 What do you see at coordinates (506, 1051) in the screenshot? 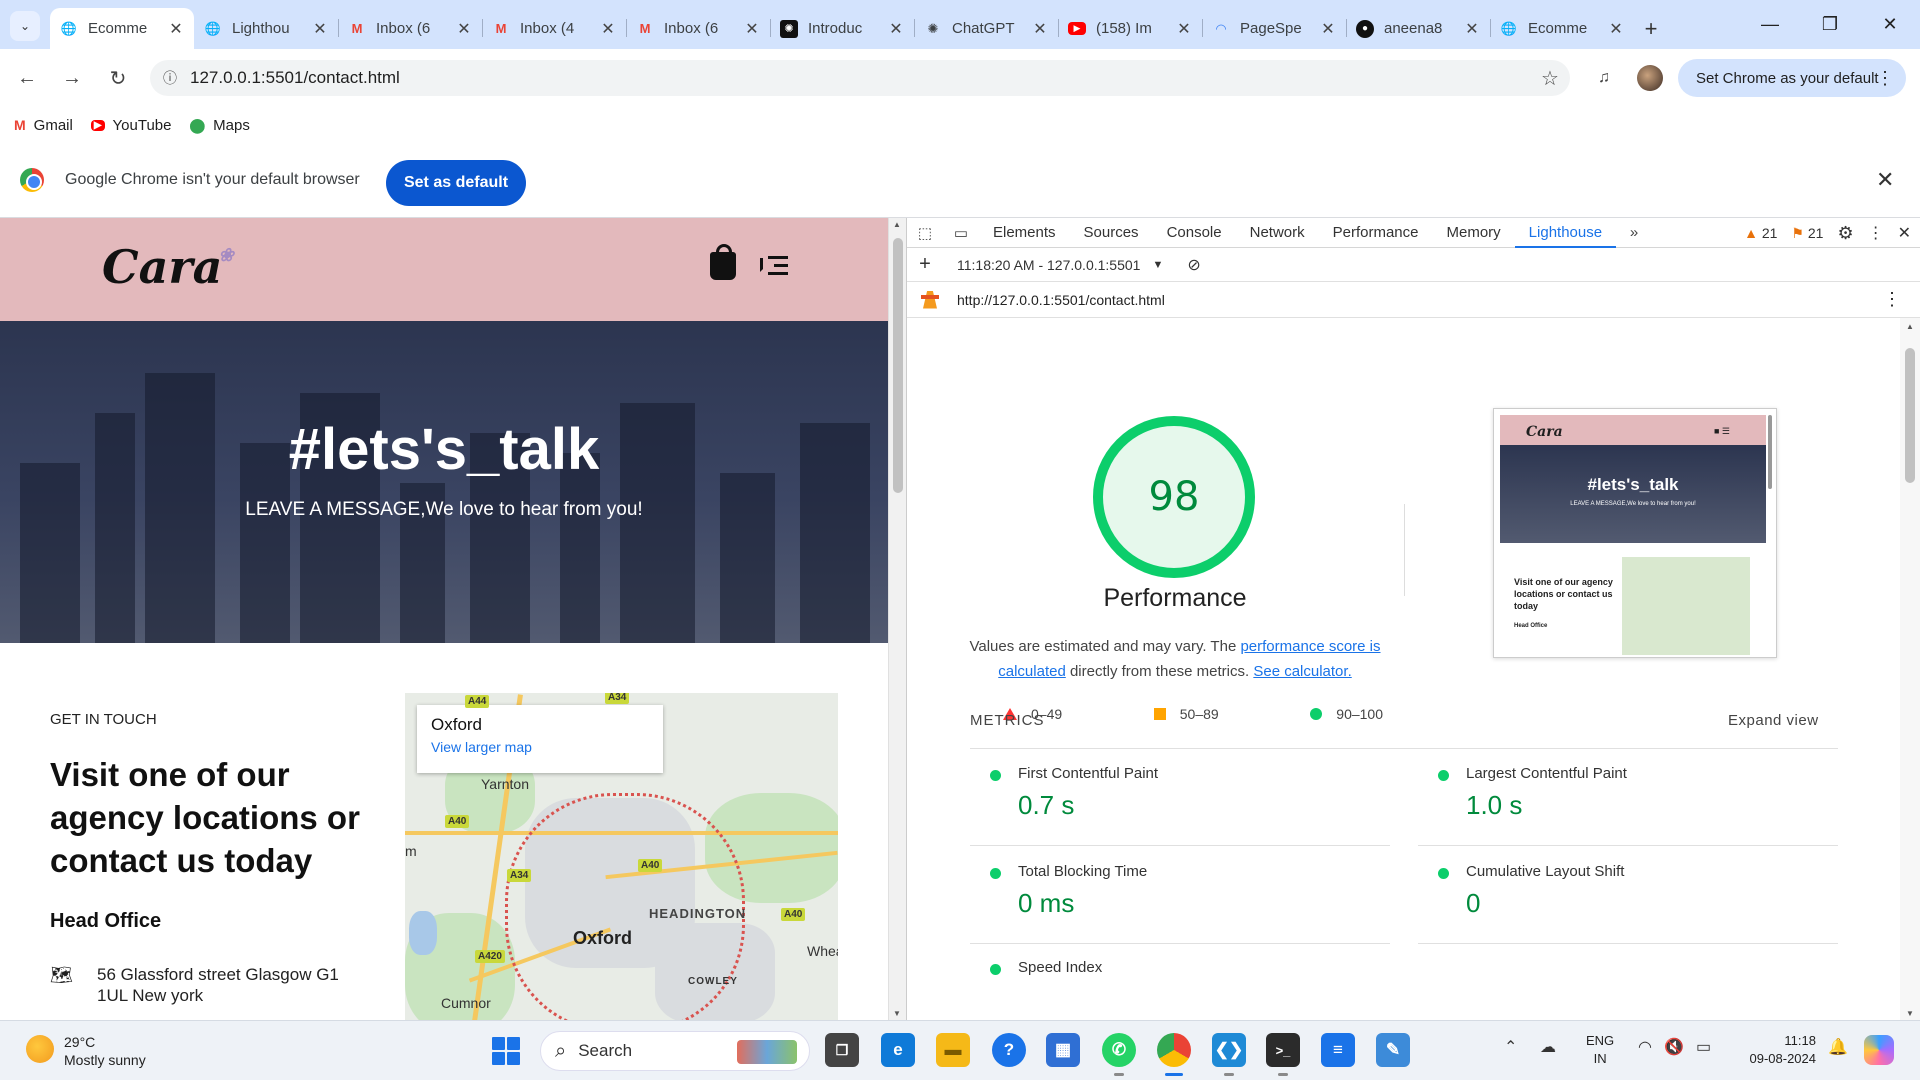
I see `start-button` at bounding box center [506, 1051].